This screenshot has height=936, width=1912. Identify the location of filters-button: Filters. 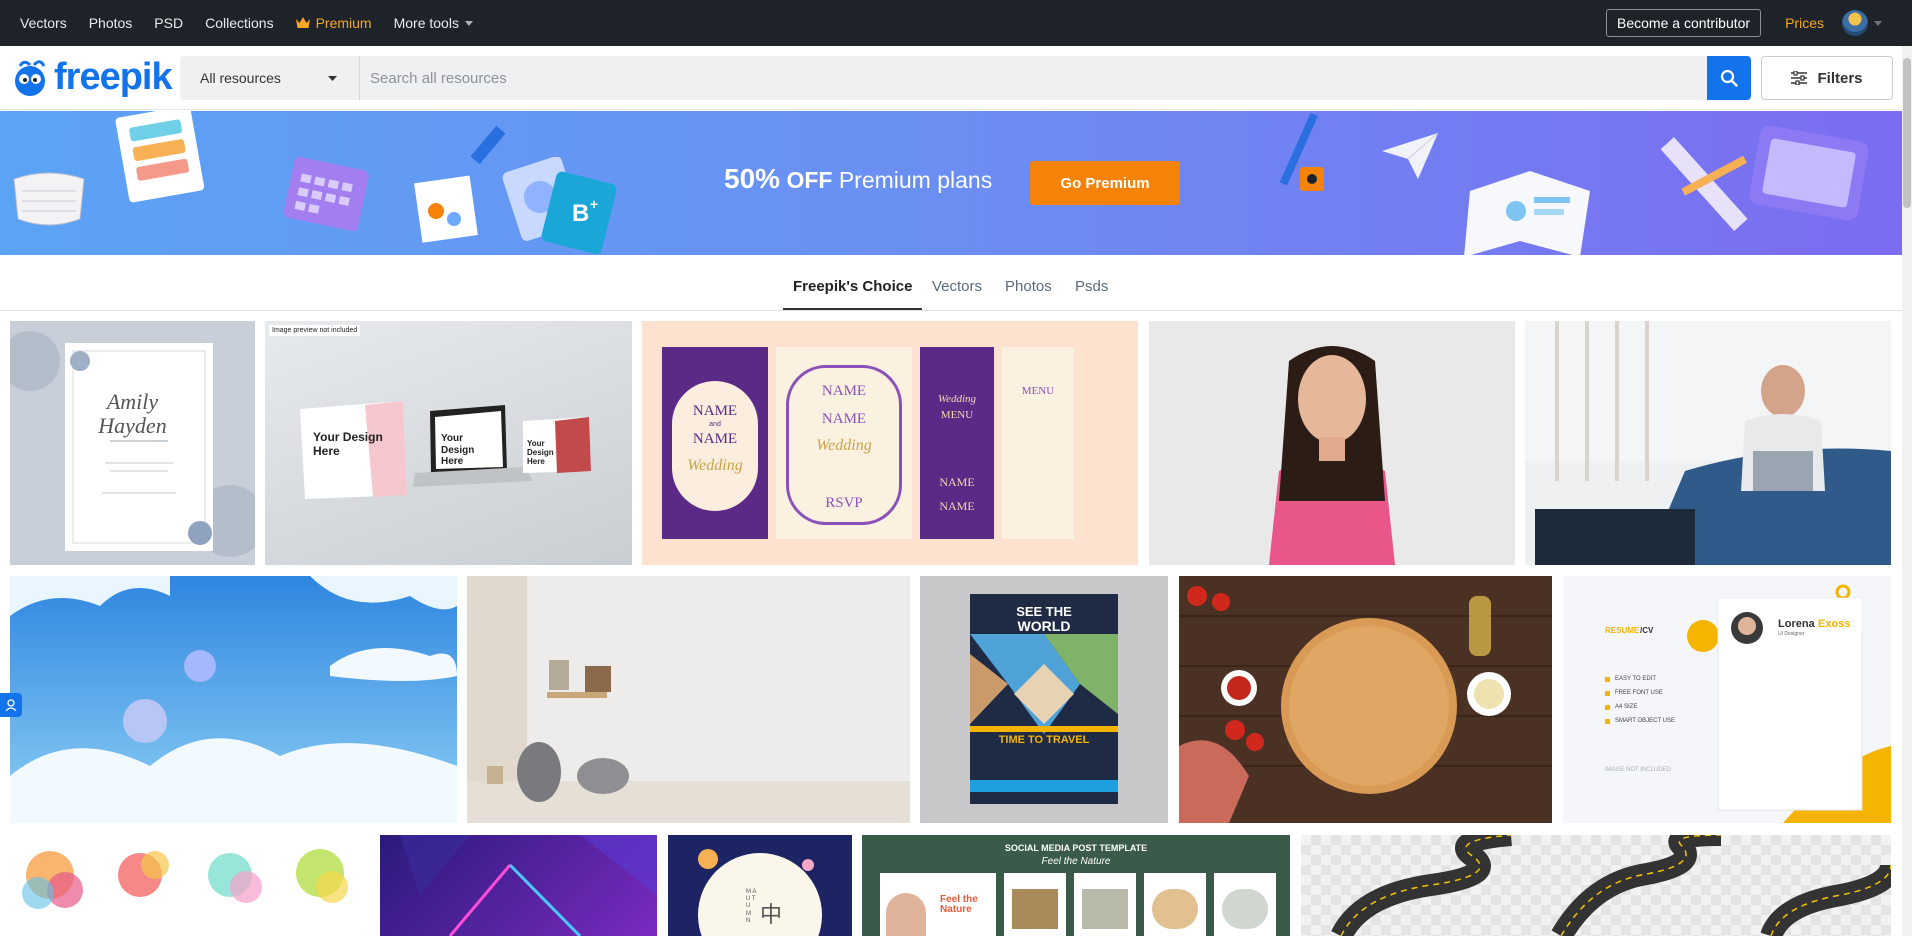
(1827, 78).